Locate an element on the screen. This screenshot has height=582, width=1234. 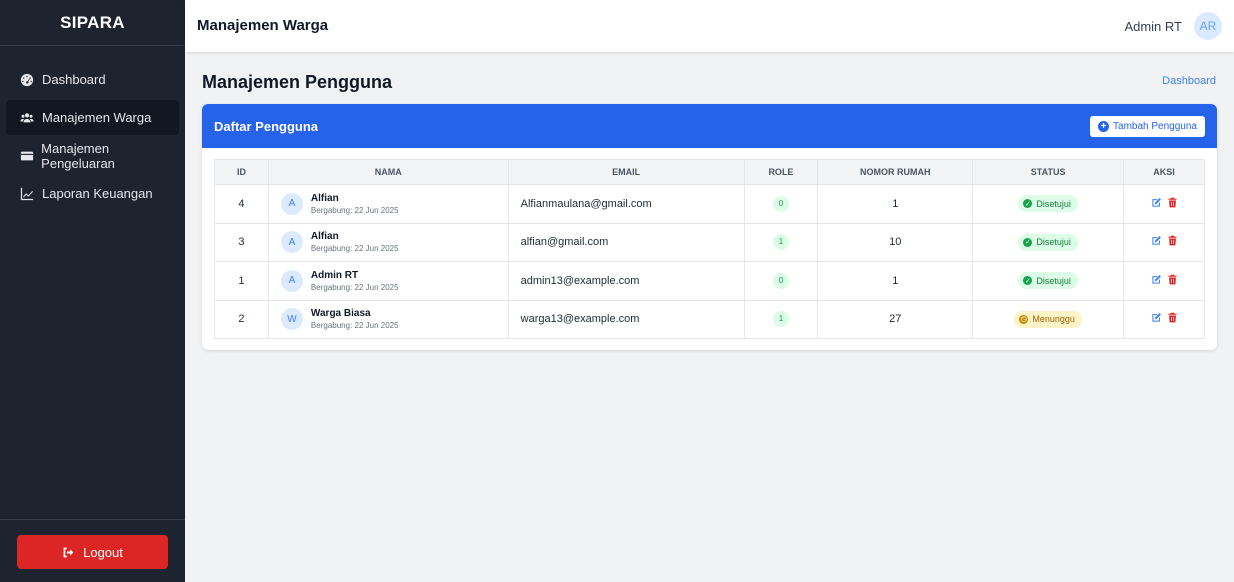
cell-status: ✓ Disetujui is located at coordinates (1048, 242).